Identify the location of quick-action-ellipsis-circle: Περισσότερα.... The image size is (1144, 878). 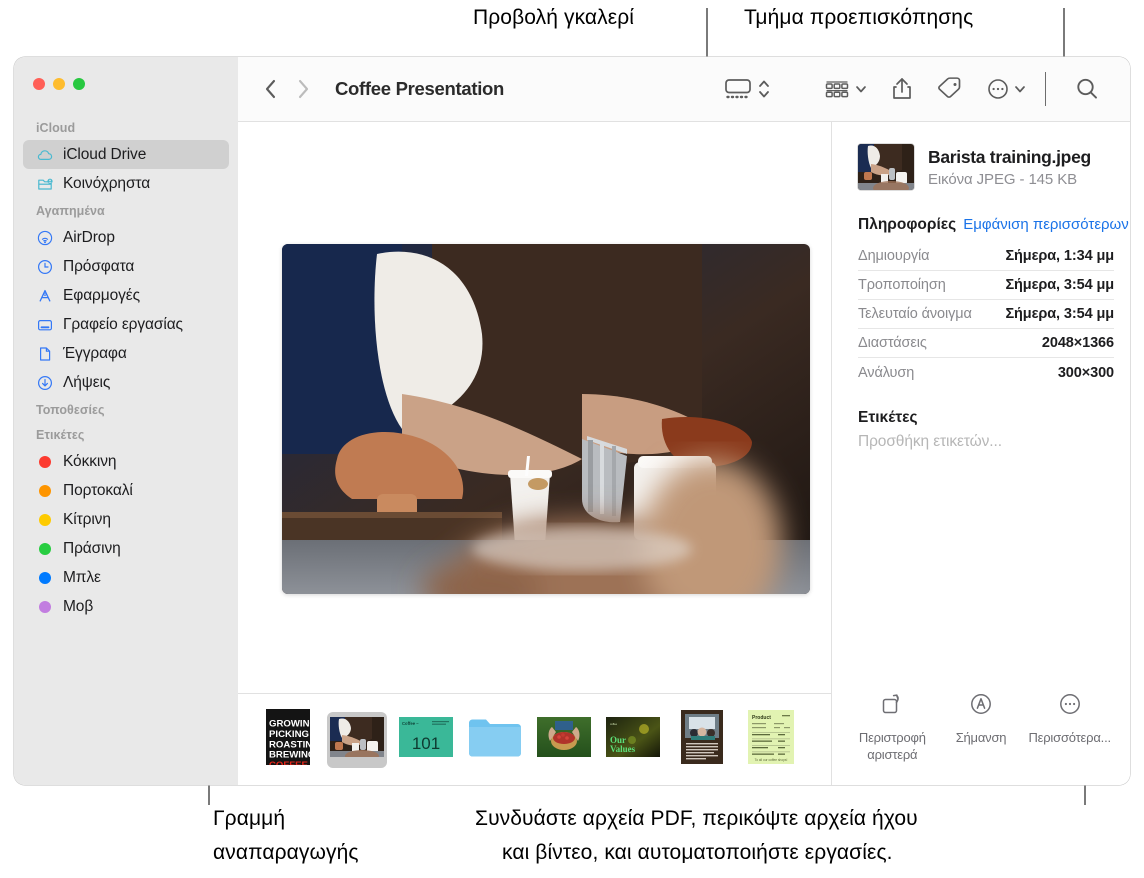
(1069, 727).